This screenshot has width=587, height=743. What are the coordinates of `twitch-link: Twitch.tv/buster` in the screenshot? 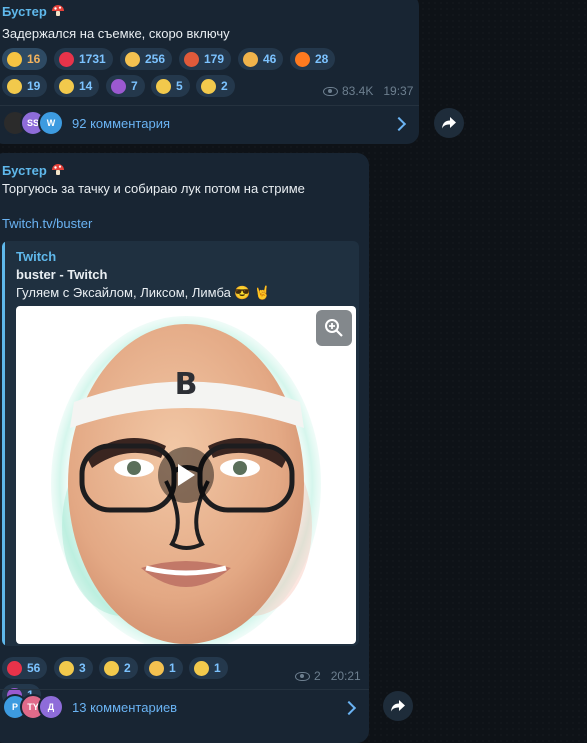 It's located at (47, 223).